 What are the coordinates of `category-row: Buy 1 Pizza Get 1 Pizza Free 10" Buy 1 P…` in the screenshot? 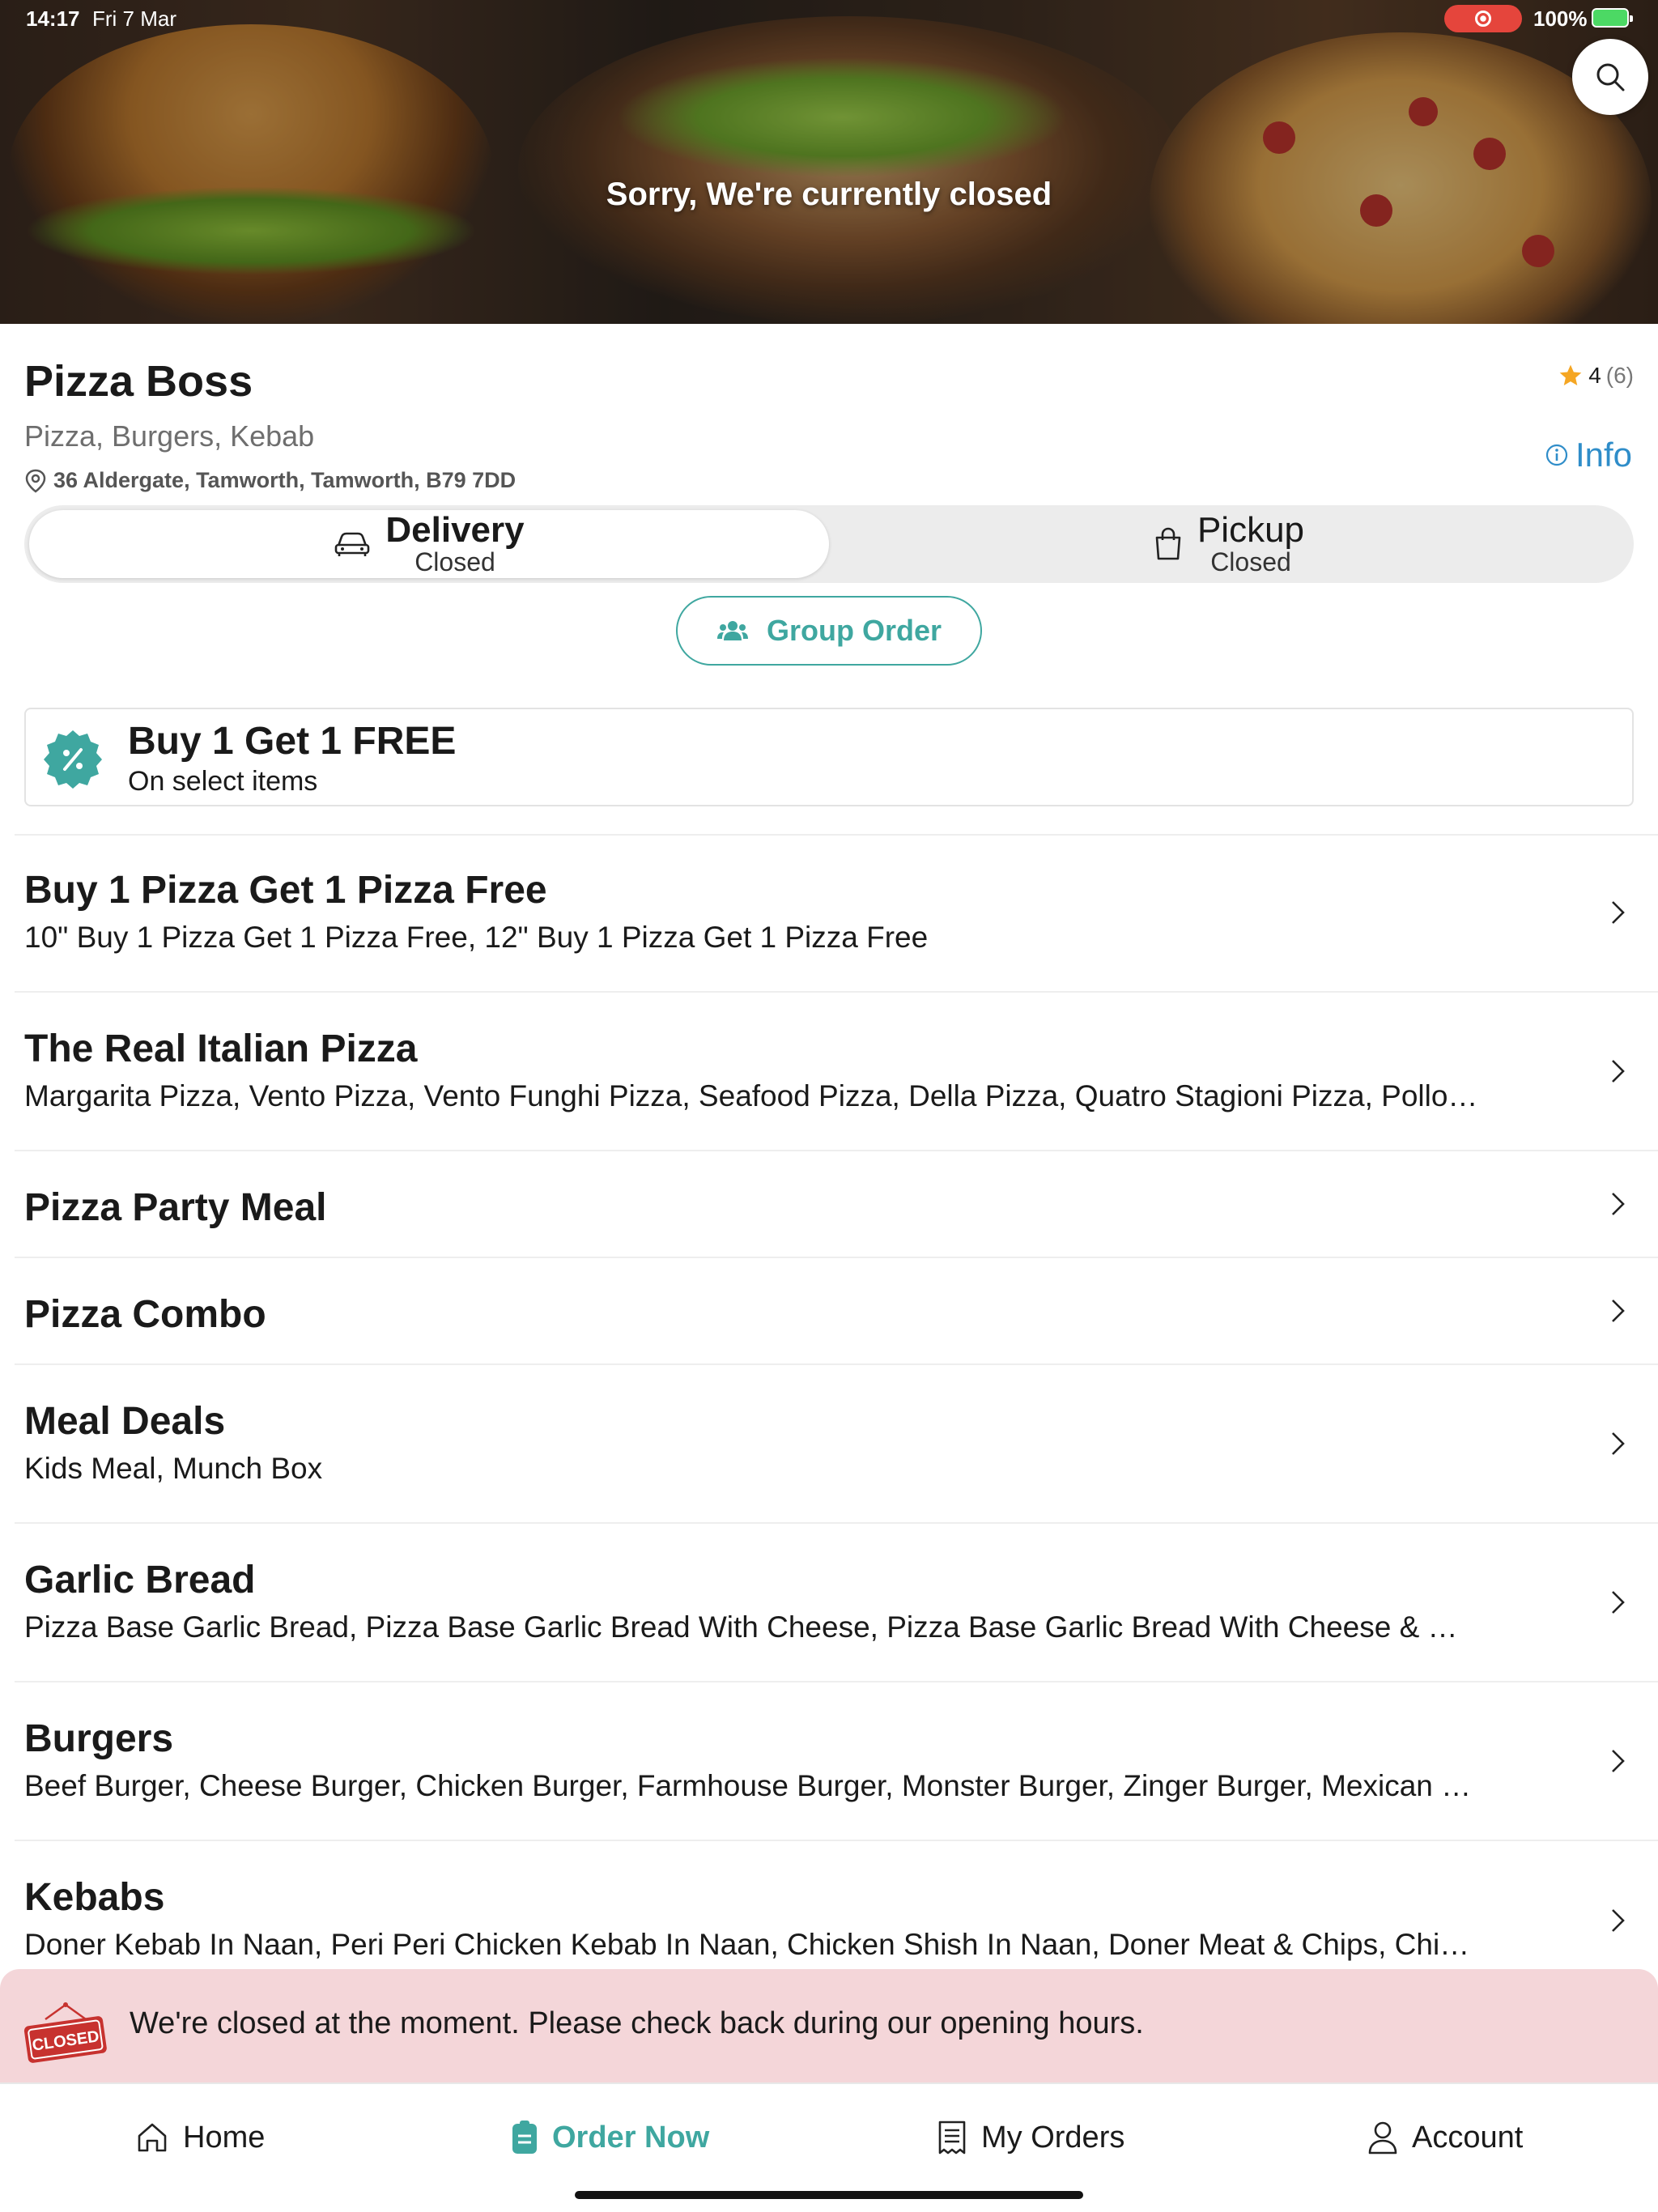 It's located at (836, 914).